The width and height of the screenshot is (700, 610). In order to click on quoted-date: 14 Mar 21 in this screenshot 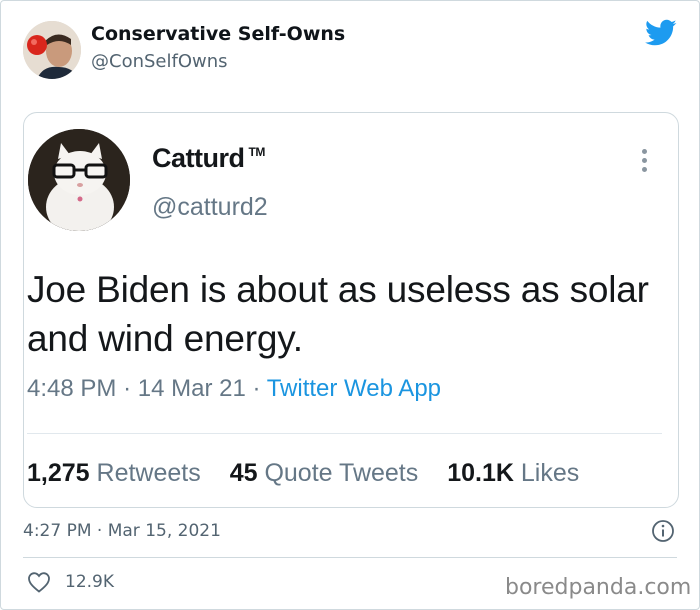, I will do `click(191, 388)`.